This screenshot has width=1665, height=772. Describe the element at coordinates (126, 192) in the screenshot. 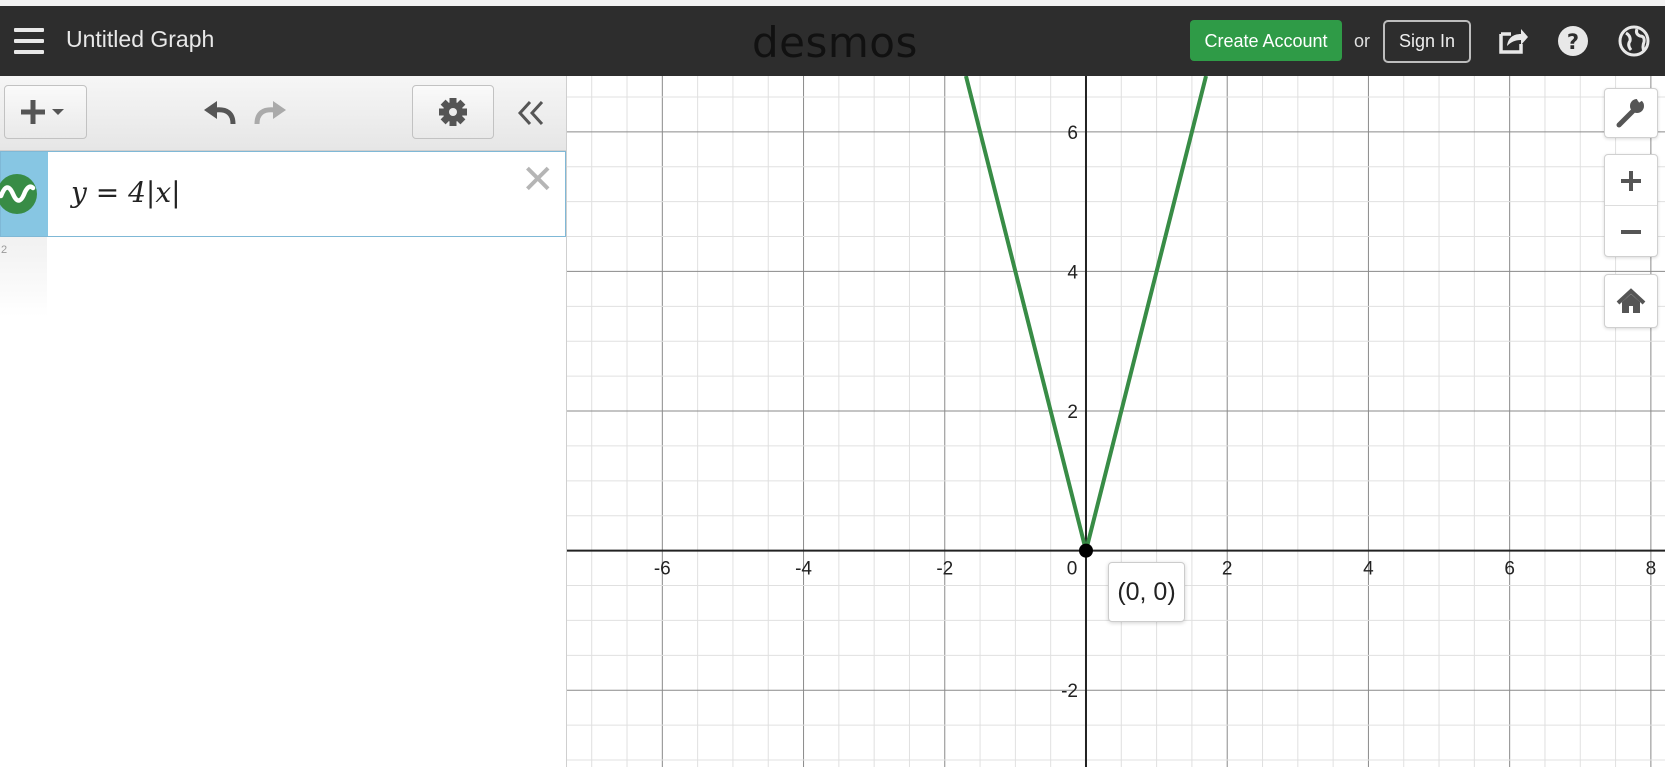

I see `expression-latex: y = 4|x|` at that location.